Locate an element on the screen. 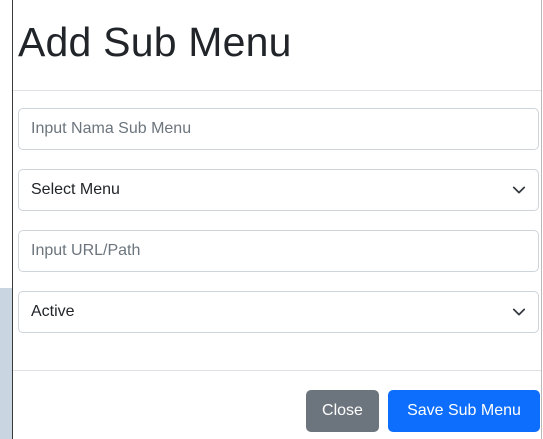 The image size is (543, 439). menu-select-value: Select Menu is located at coordinates (75, 189).